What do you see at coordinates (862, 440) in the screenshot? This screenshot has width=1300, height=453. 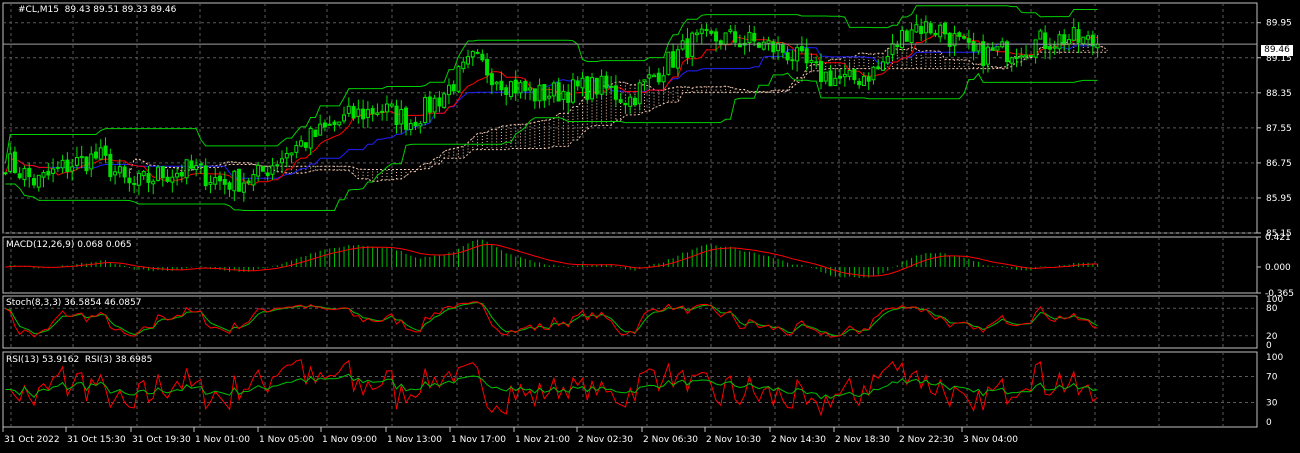 I see `time-label: 2 Nov 18:30` at bounding box center [862, 440].